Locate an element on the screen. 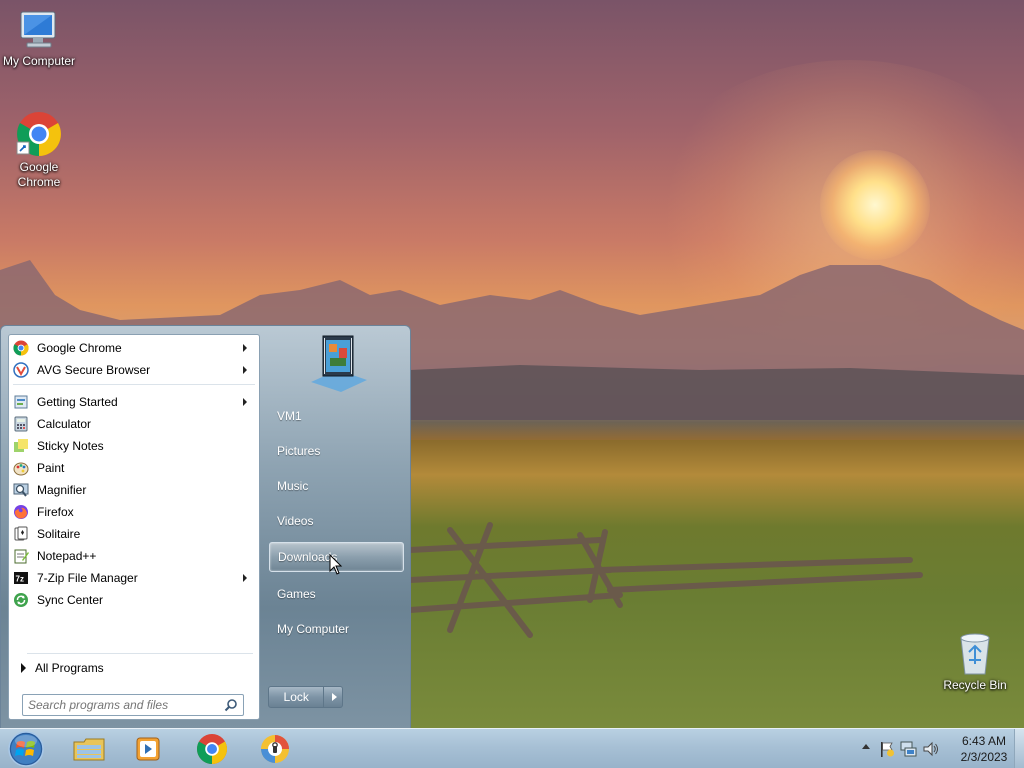  desktop-icon-google-chrome: Google Chrome is located at coordinates (39, 150).